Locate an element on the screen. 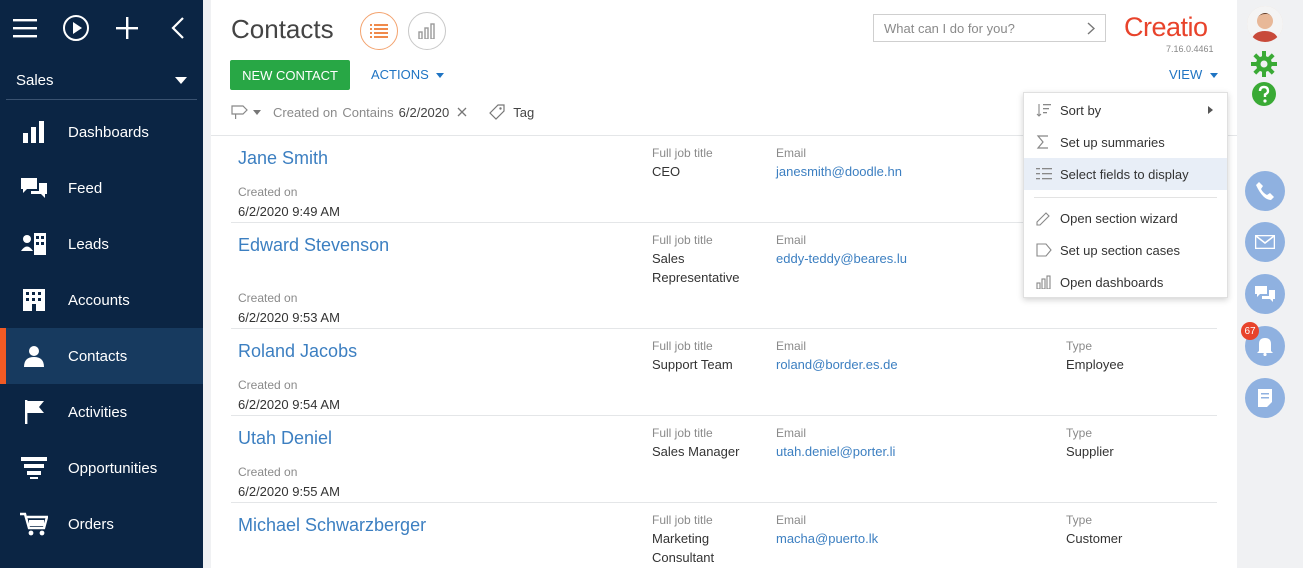 The height and width of the screenshot is (568, 1303). feed-button is located at coordinates (1265, 294).